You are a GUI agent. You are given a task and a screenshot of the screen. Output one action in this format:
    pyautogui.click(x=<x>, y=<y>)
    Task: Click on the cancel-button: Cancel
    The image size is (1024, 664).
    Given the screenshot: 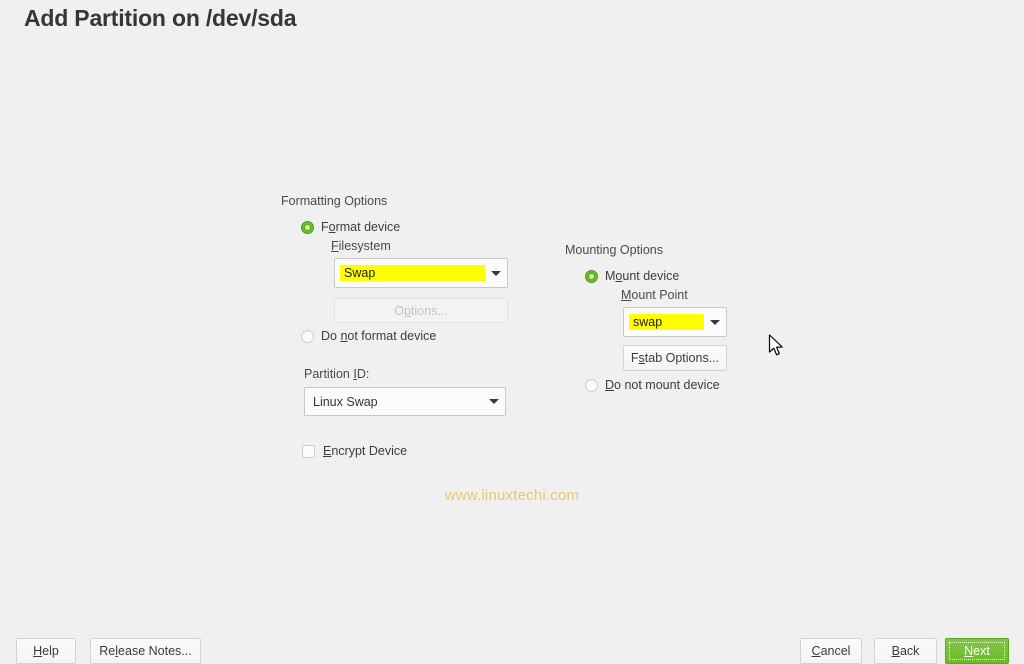 What is the action you would take?
    pyautogui.click(x=831, y=651)
    